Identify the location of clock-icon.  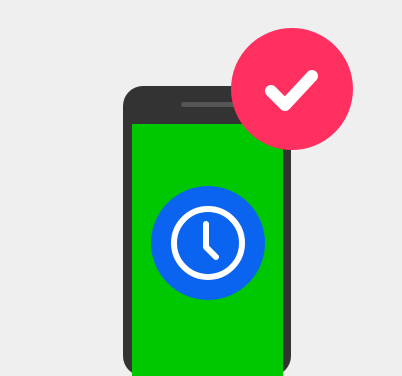
(208, 243).